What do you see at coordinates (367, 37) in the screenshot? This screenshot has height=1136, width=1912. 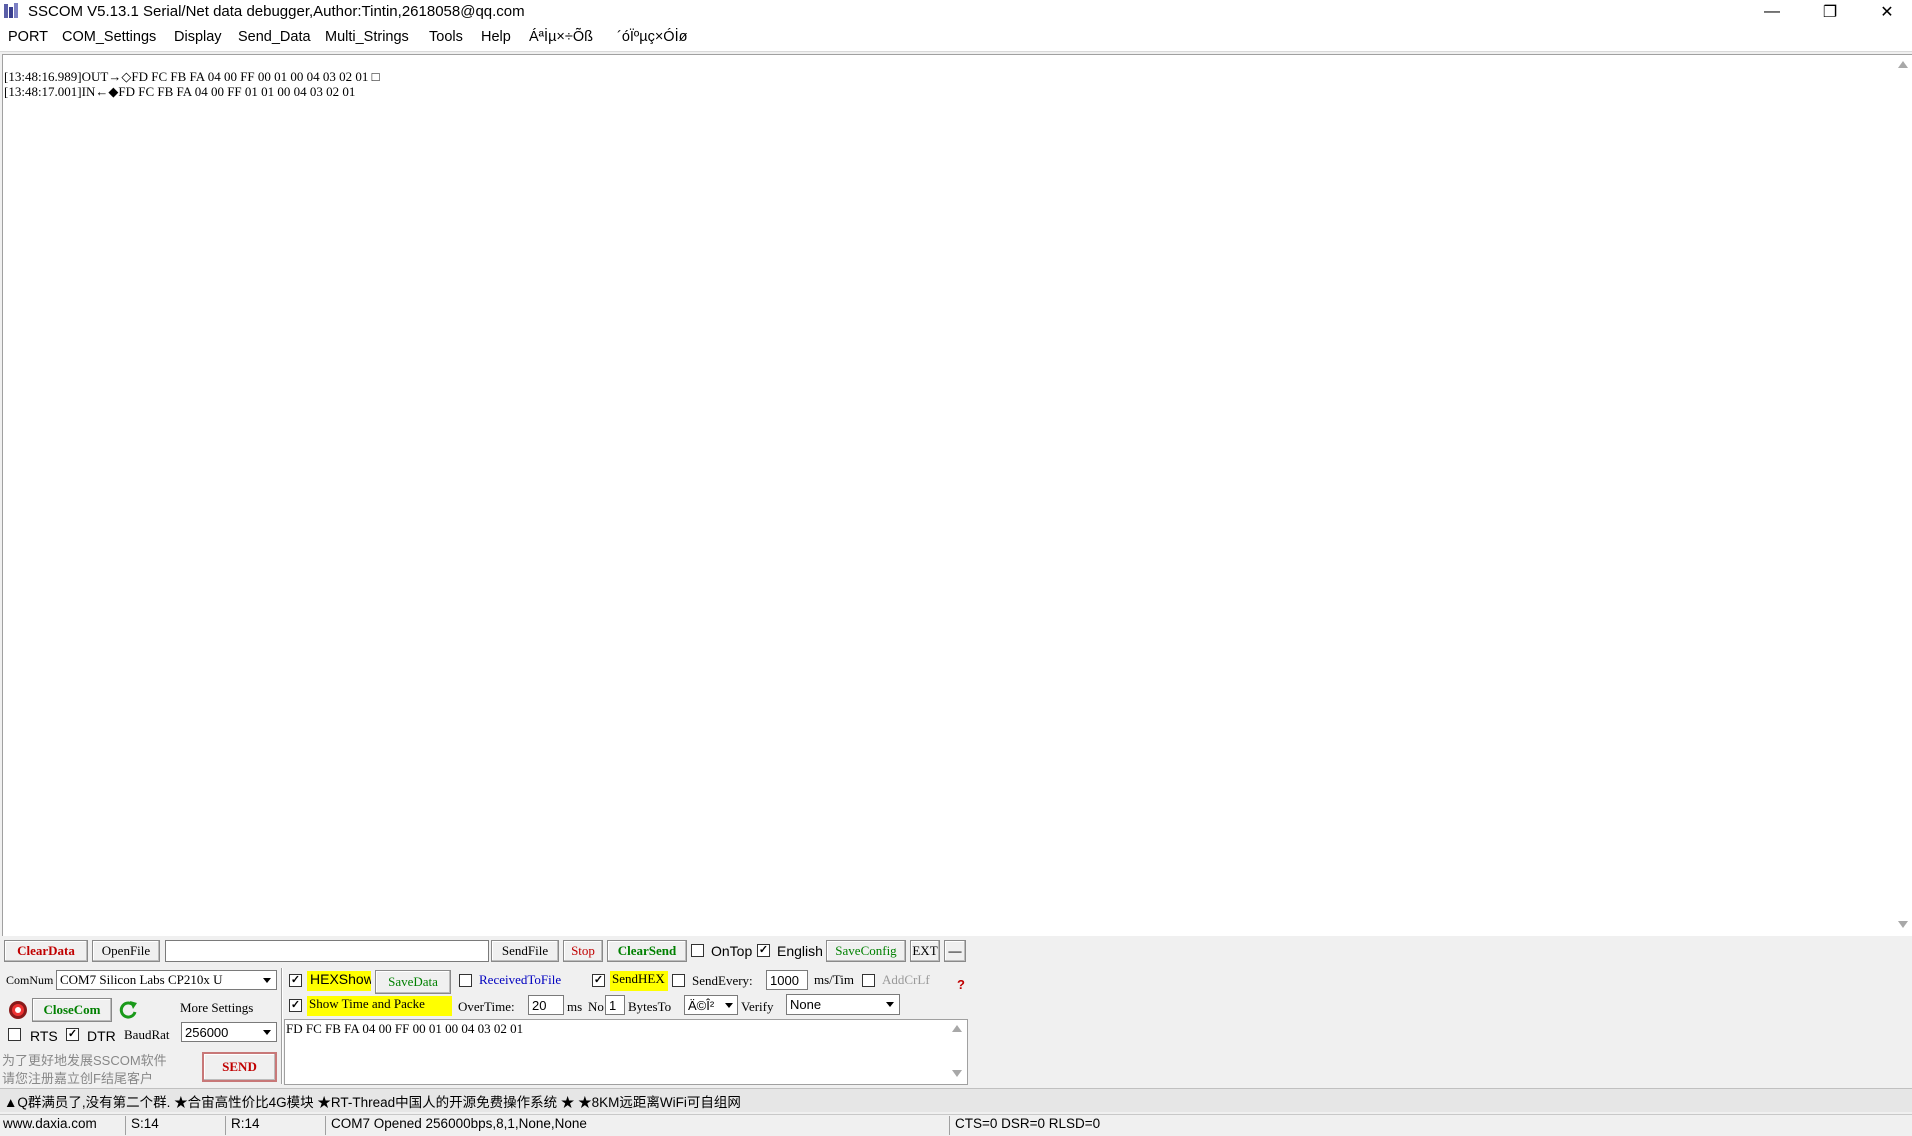 I see `menu-multi-strings: Multi_Strings` at bounding box center [367, 37].